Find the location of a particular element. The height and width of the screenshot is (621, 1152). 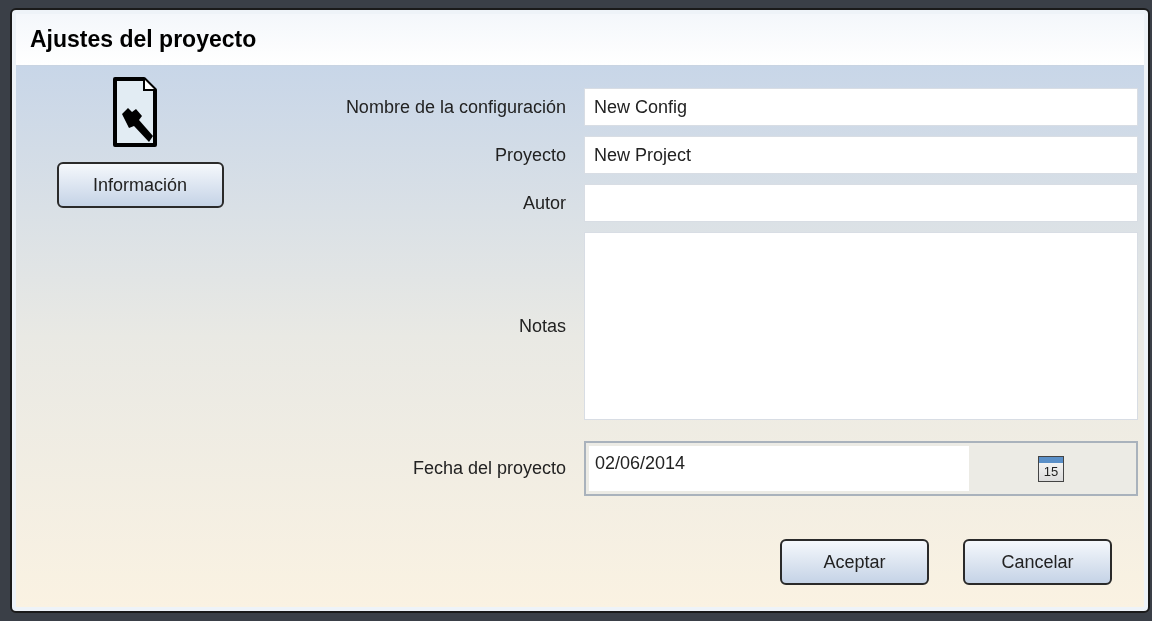

field-label: Notas is located at coordinates (542, 326).